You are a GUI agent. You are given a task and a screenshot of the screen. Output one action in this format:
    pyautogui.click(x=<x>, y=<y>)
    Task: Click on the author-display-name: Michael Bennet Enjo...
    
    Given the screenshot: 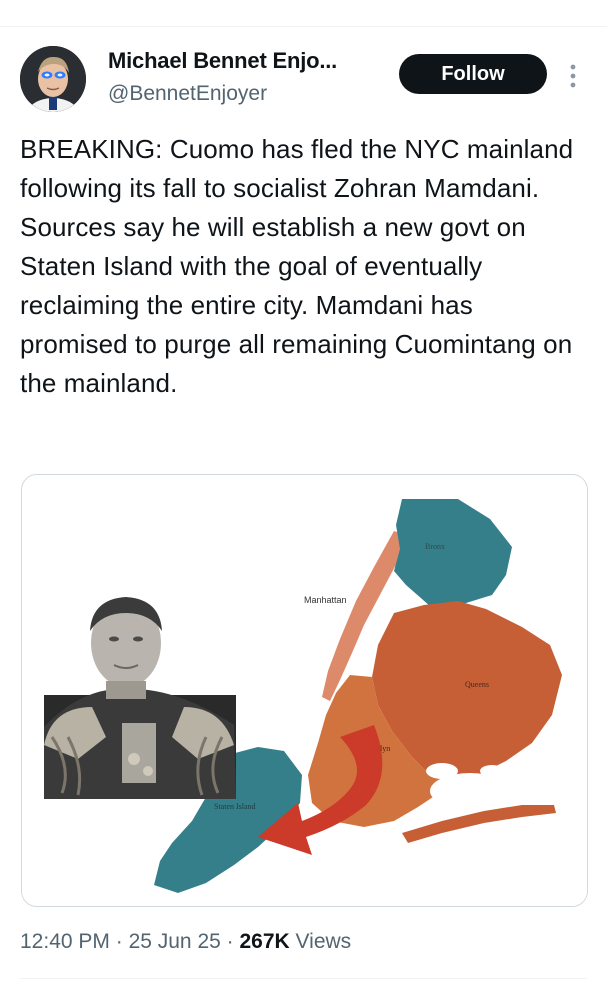 What is the action you would take?
    pyautogui.click(x=248, y=61)
    